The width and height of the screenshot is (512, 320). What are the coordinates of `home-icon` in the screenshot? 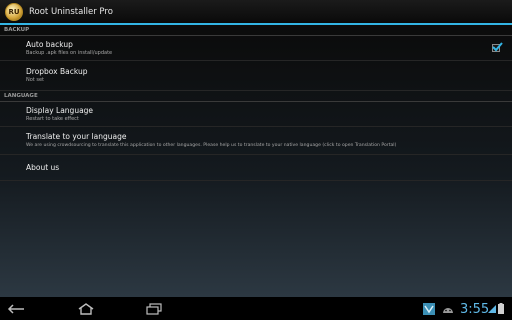 It's located at (86, 308).